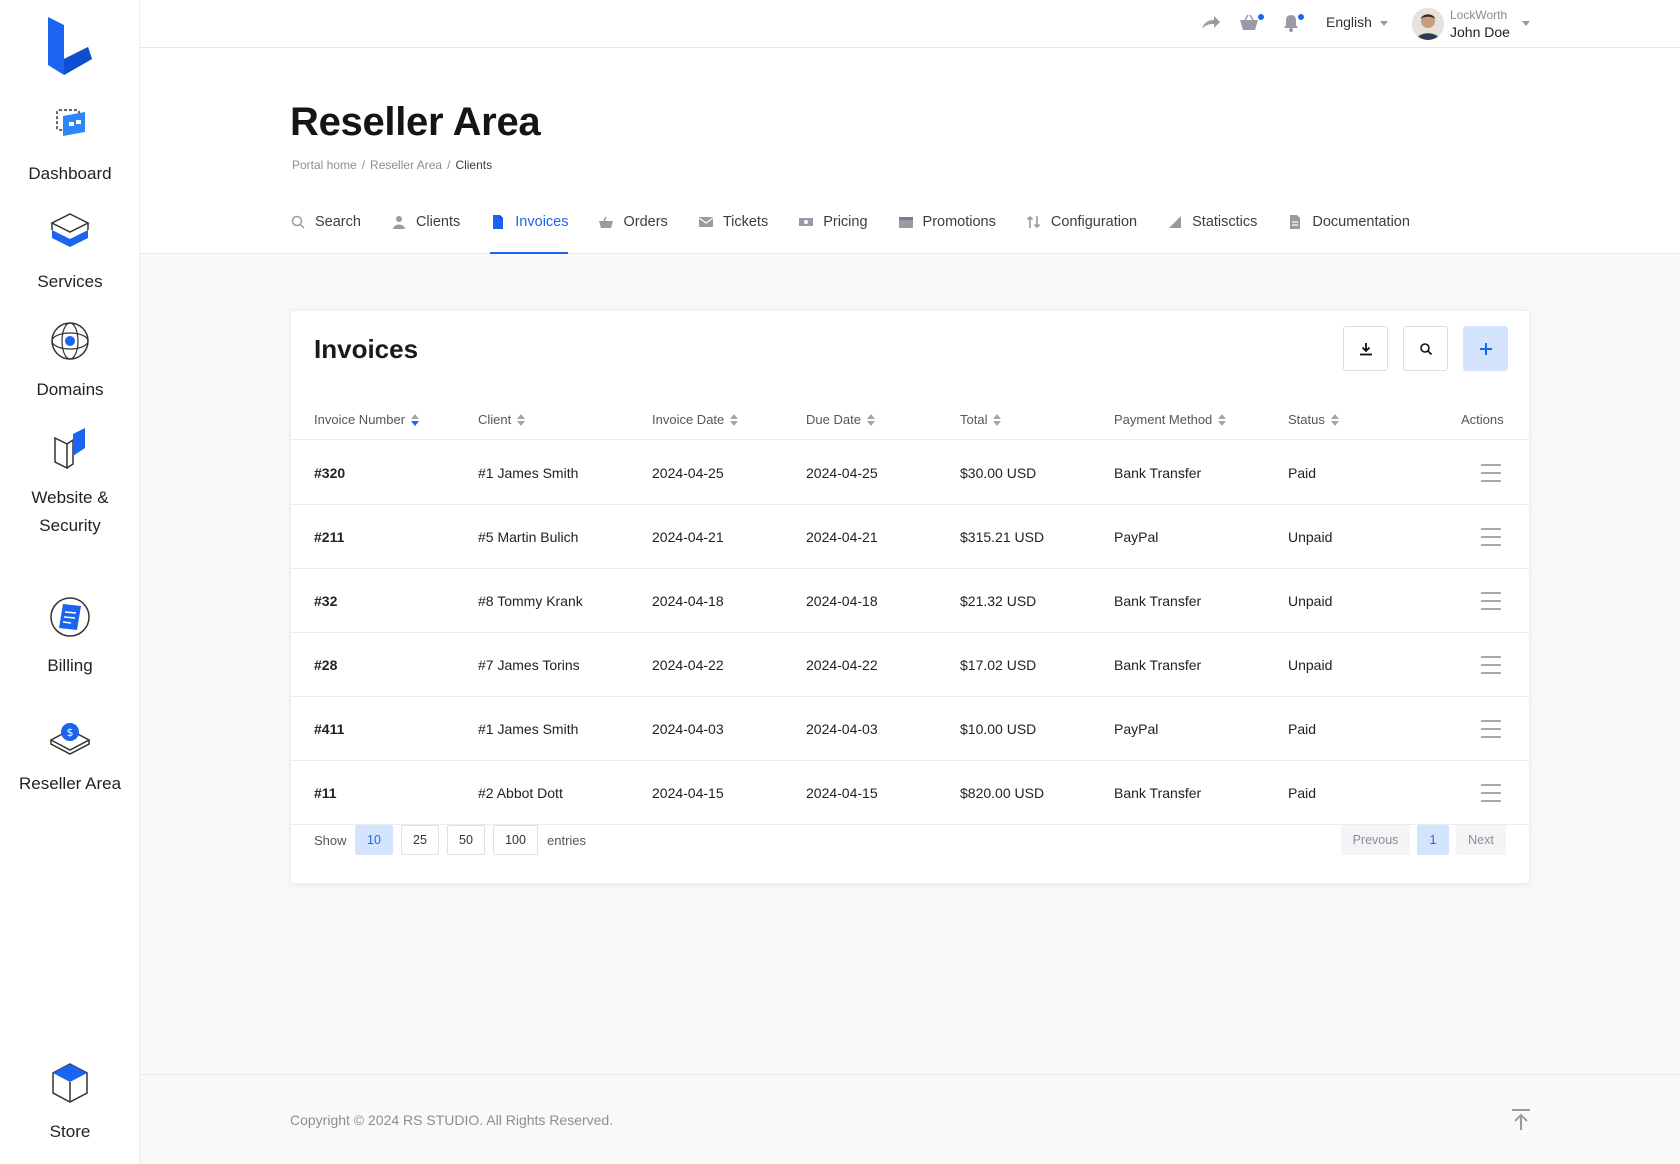  Describe the element at coordinates (70, 360) in the screenshot. I see `sidebar-item-domains: Domains` at that location.